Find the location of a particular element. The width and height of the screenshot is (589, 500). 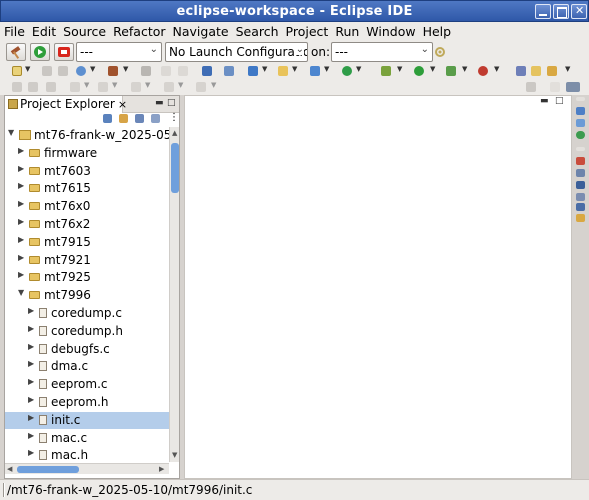

vertical-scrollbar: ▲ ▼ is located at coordinates (174, 294).